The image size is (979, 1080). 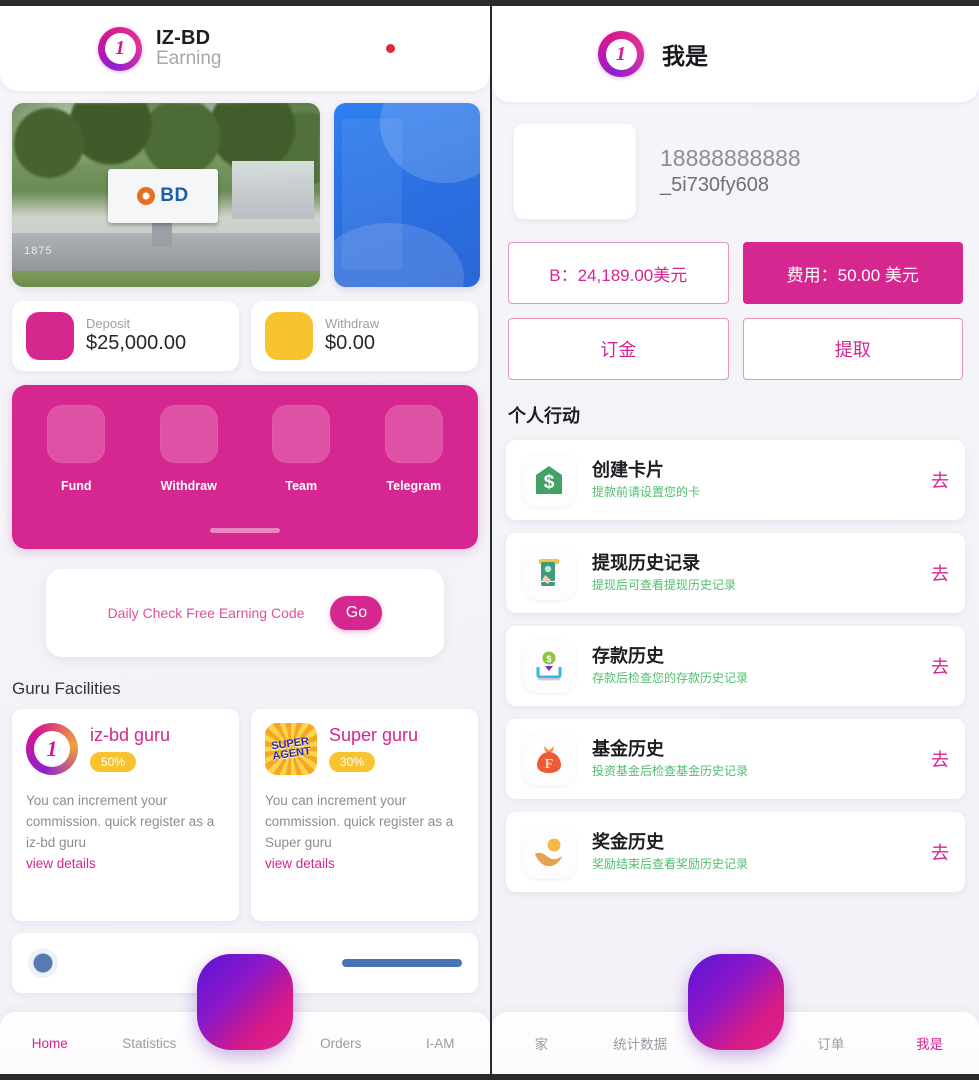 I want to click on banner-sign: BD, so click(x=163, y=196).